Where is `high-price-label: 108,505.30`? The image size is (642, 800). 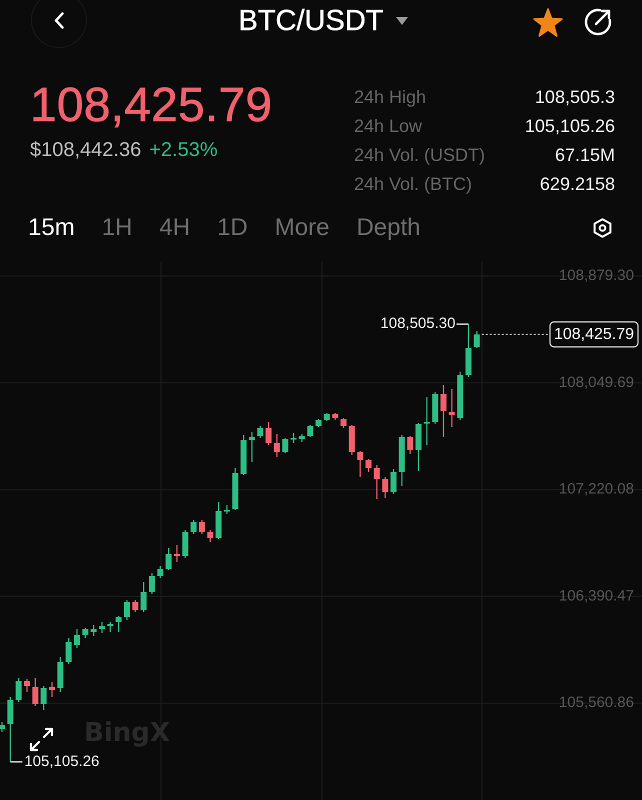 high-price-label: 108,505.30 is located at coordinates (418, 323).